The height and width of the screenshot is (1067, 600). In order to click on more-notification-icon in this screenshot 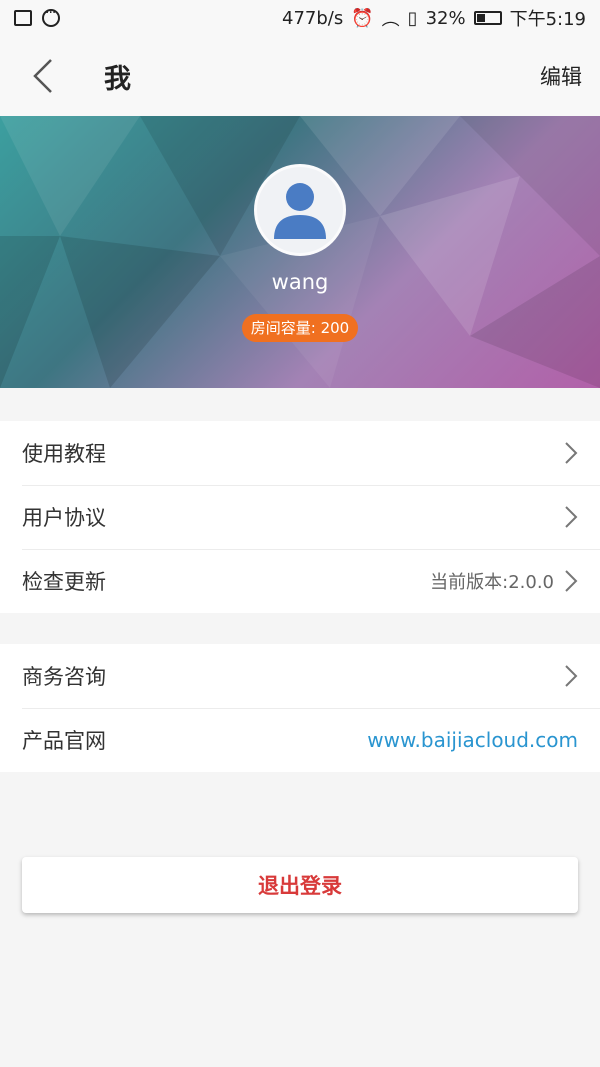, I will do `click(51, 16)`.